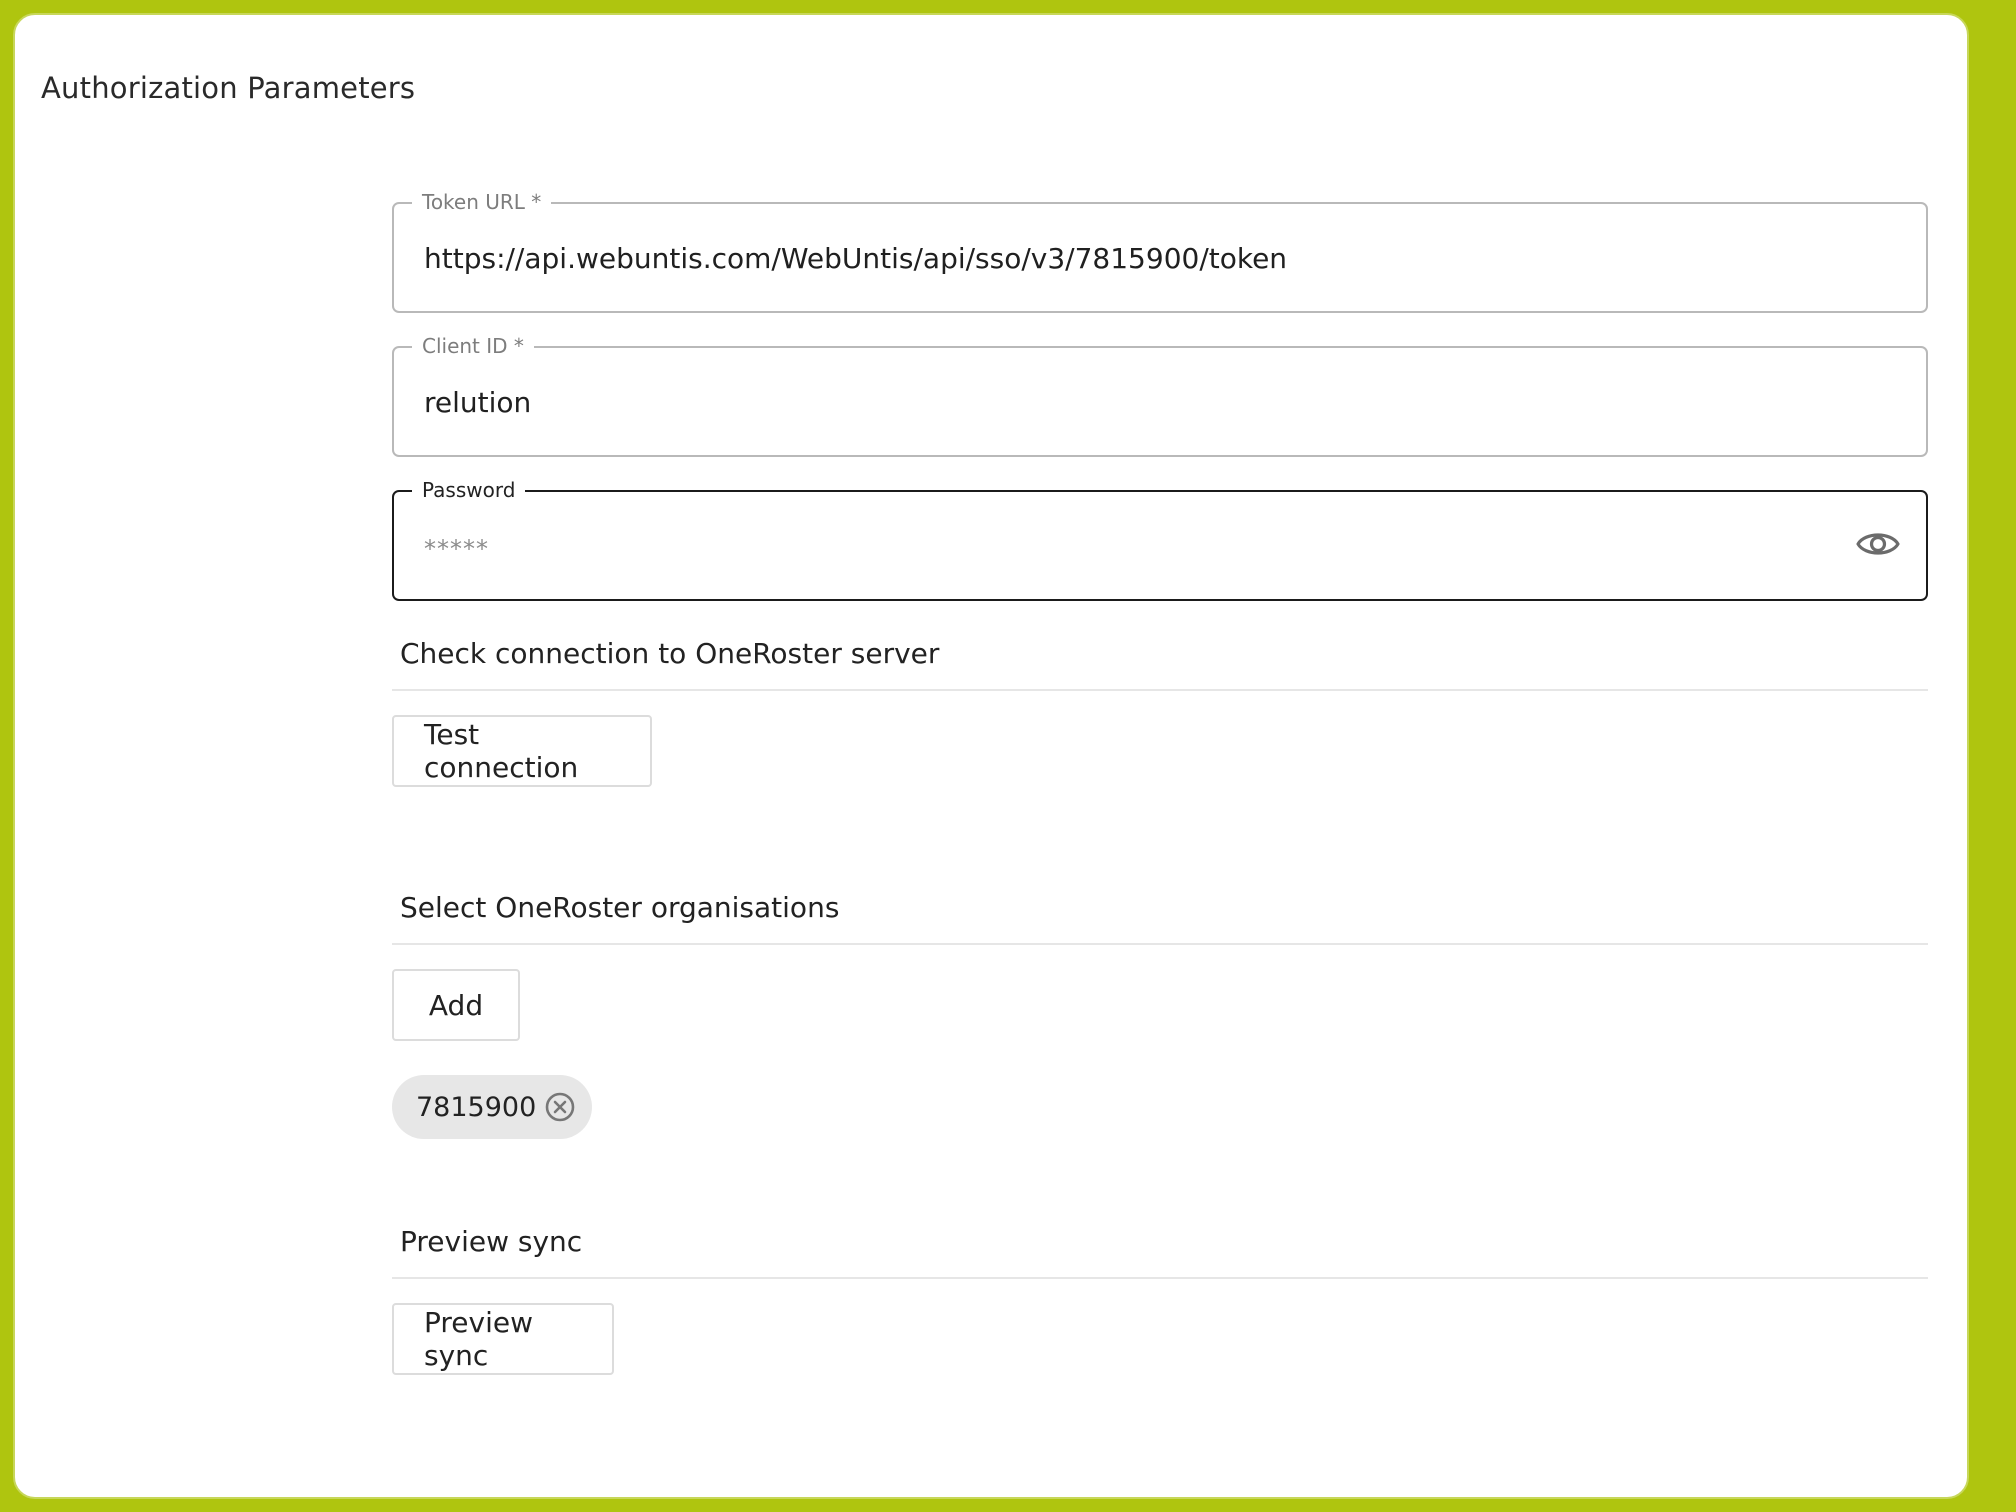  Describe the element at coordinates (1160, 540) in the screenshot. I see `password-field: Password *****` at that location.